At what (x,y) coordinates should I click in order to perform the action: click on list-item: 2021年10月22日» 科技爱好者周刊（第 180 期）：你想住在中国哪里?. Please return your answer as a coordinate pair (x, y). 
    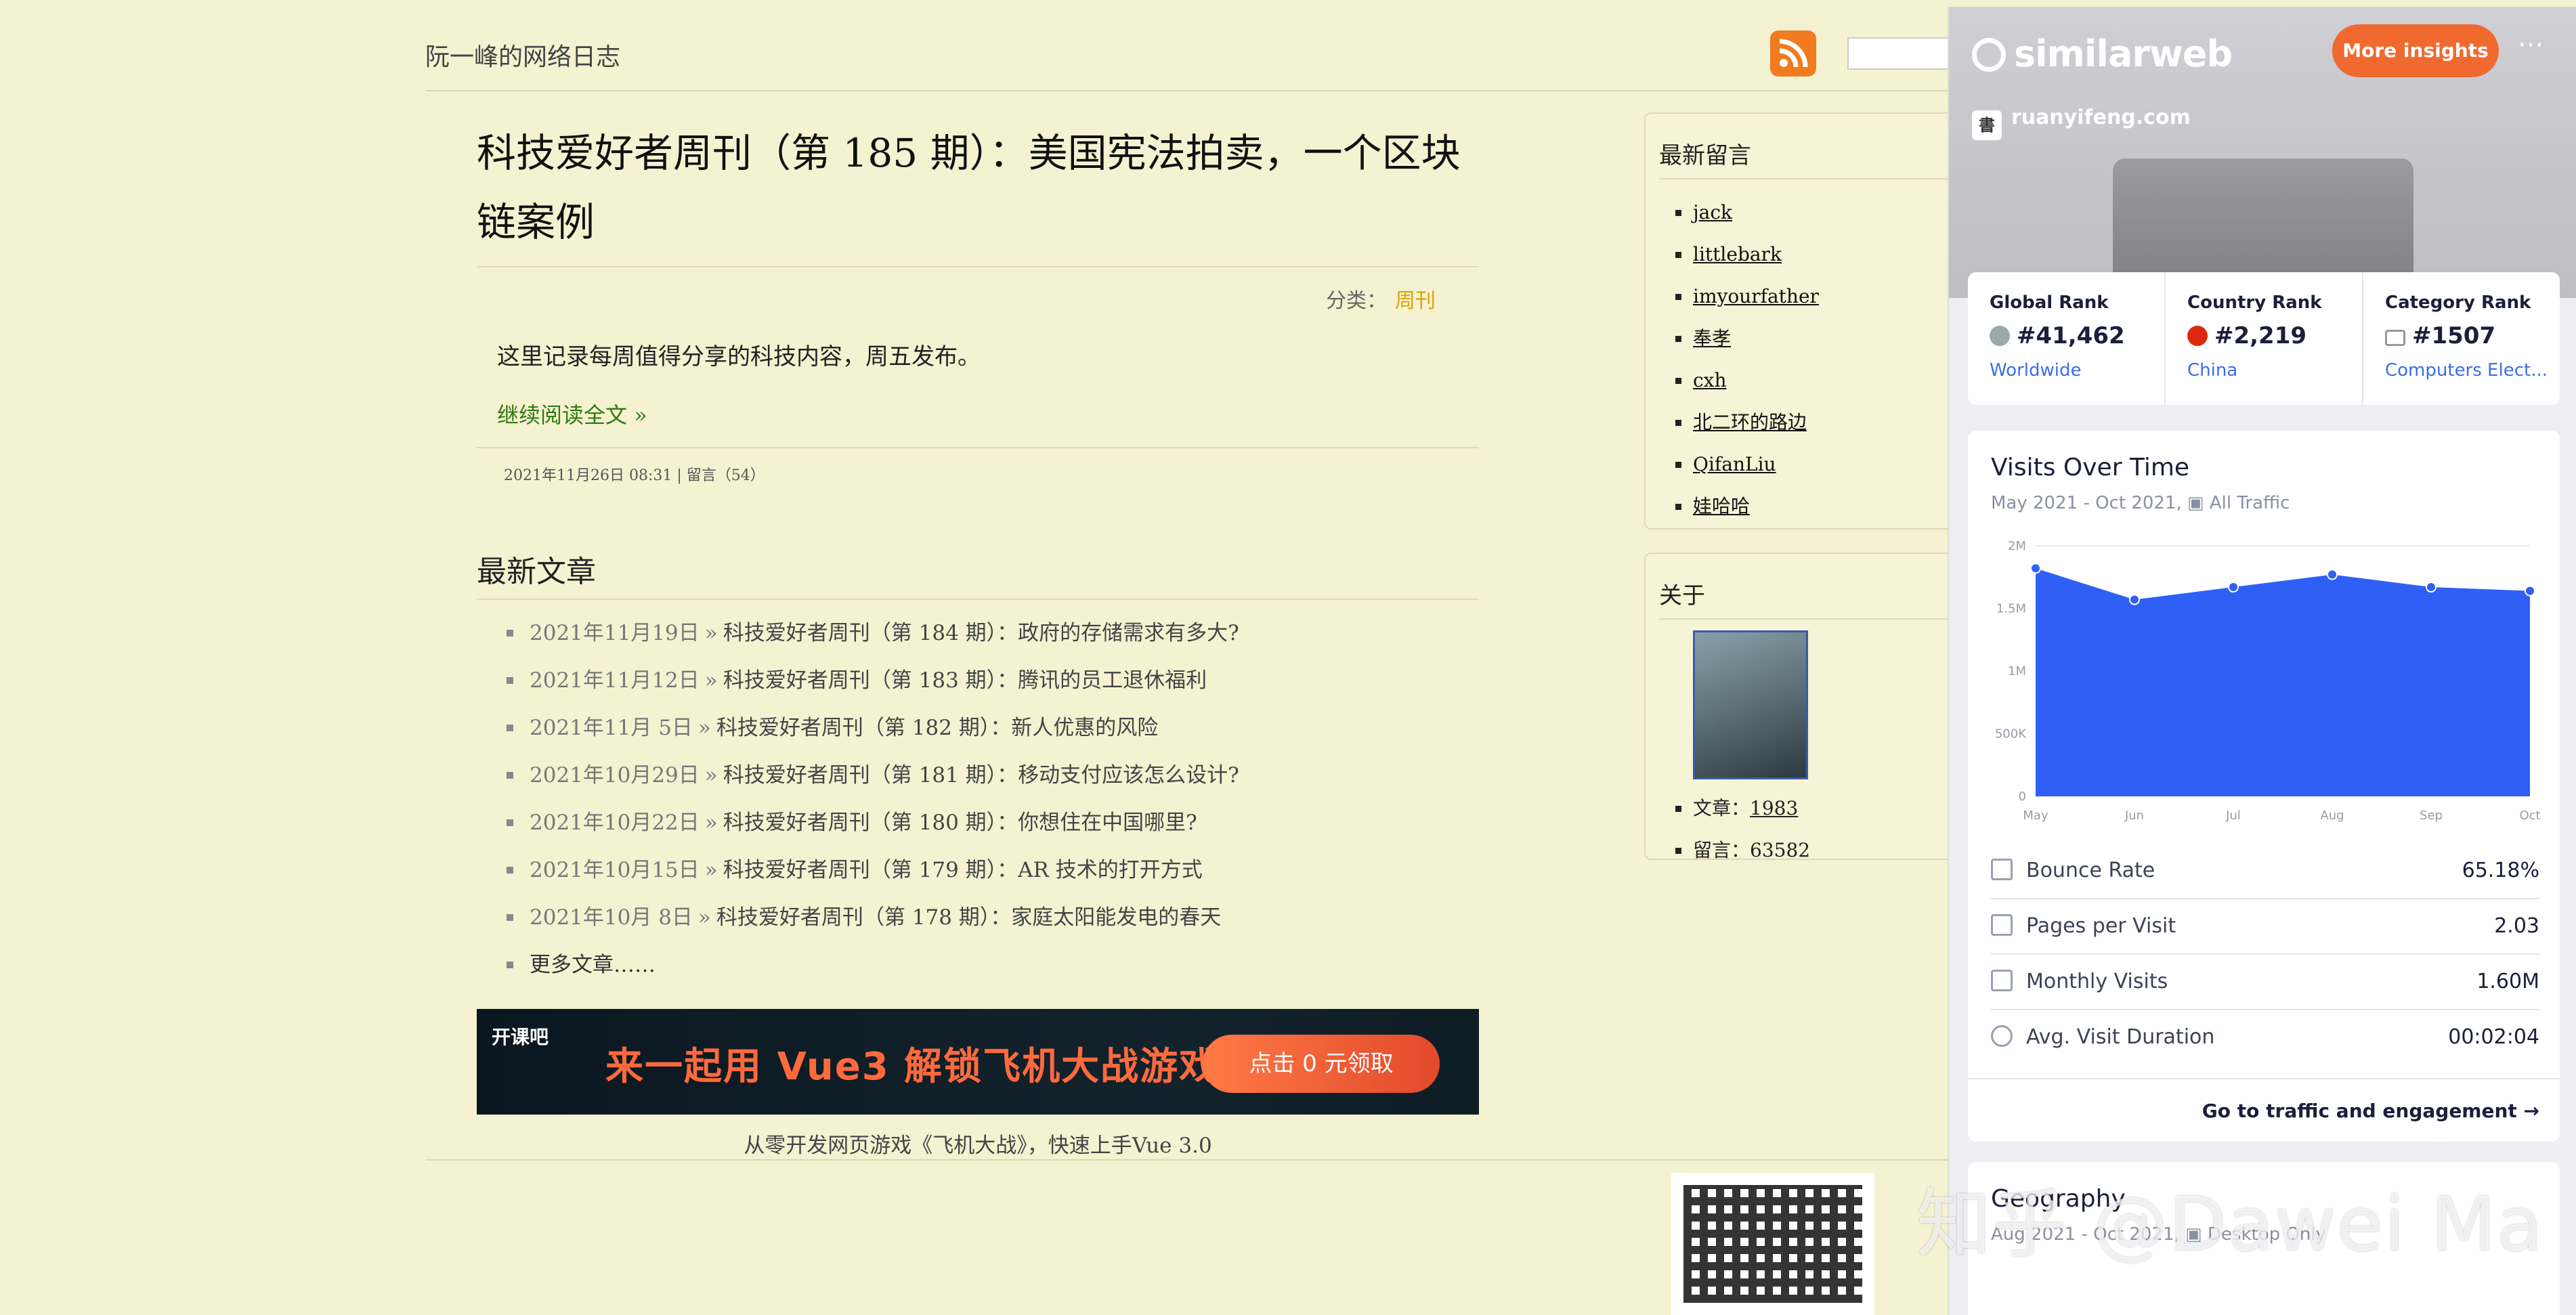
    Looking at the image, I should click on (978, 823).